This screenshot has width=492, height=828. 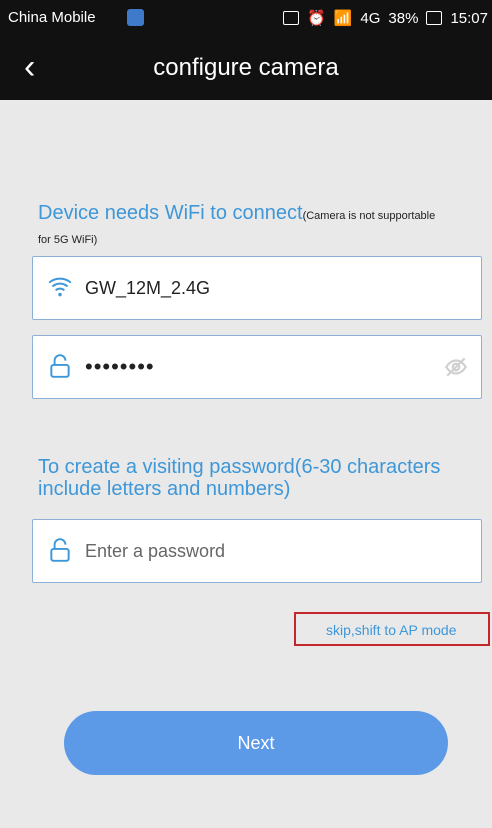 I want to click on alarm-icon: ⏰, so click(x=316, y=18).